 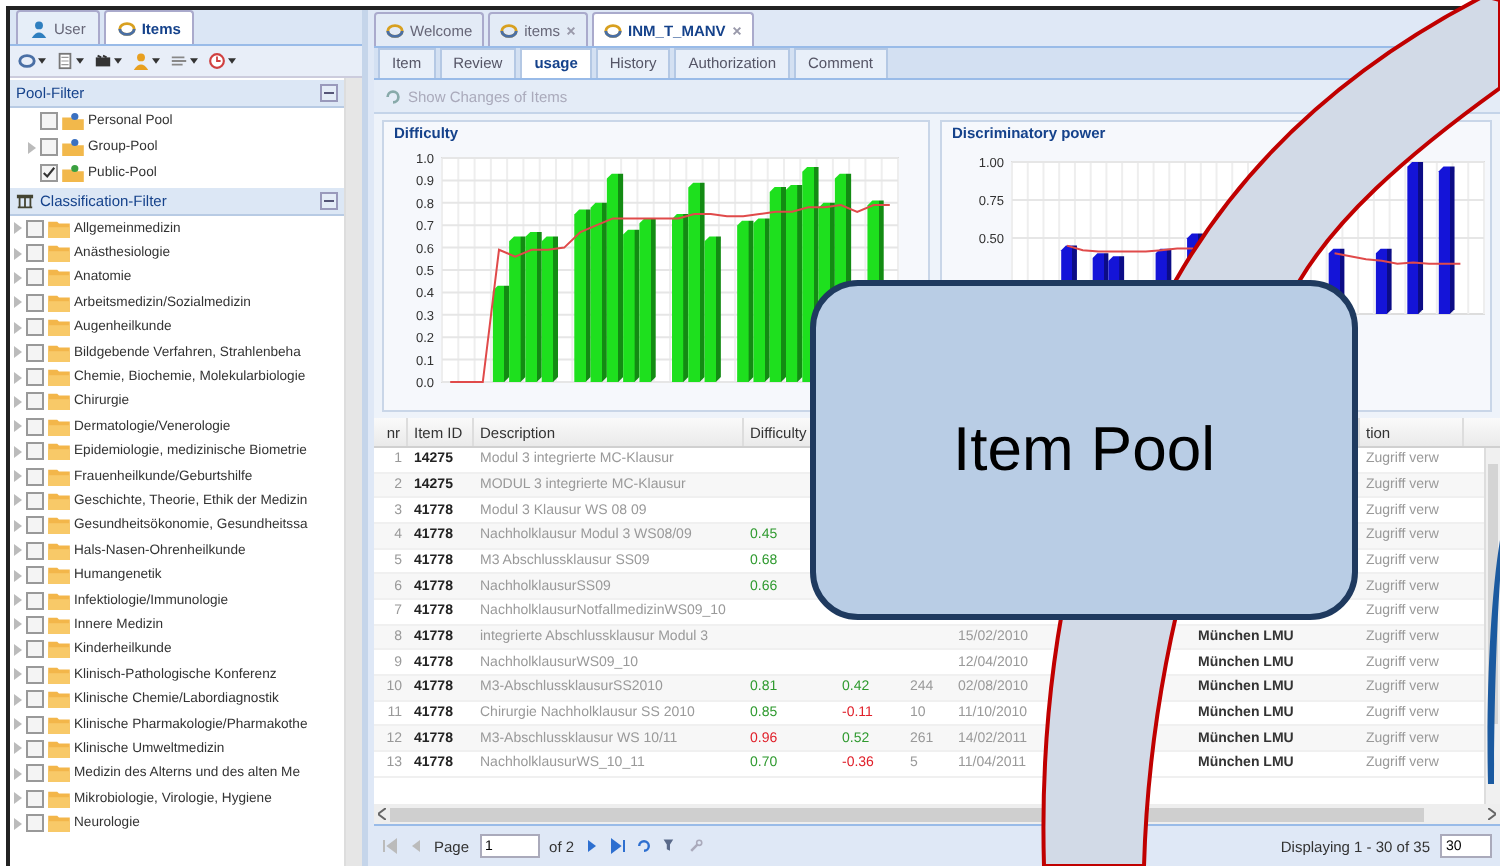 I want to click on folder-person-icon, so click(x=73, y=121).